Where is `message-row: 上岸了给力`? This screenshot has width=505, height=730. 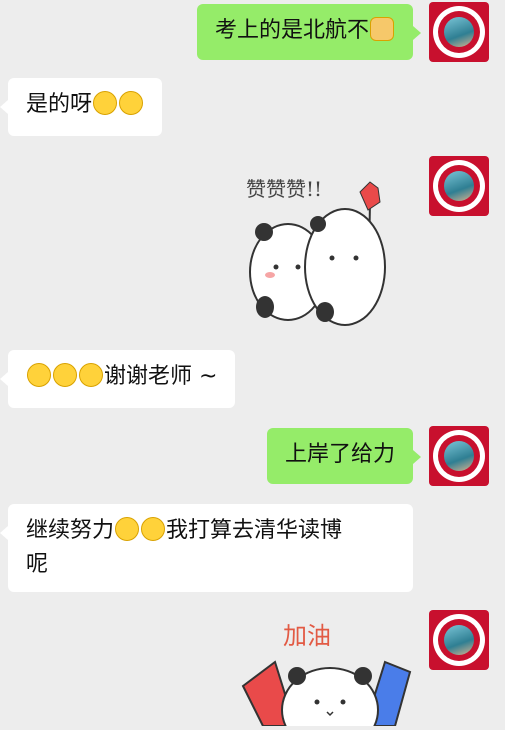 message-row: 上岸了给力 is located at coordinates (252, 461).